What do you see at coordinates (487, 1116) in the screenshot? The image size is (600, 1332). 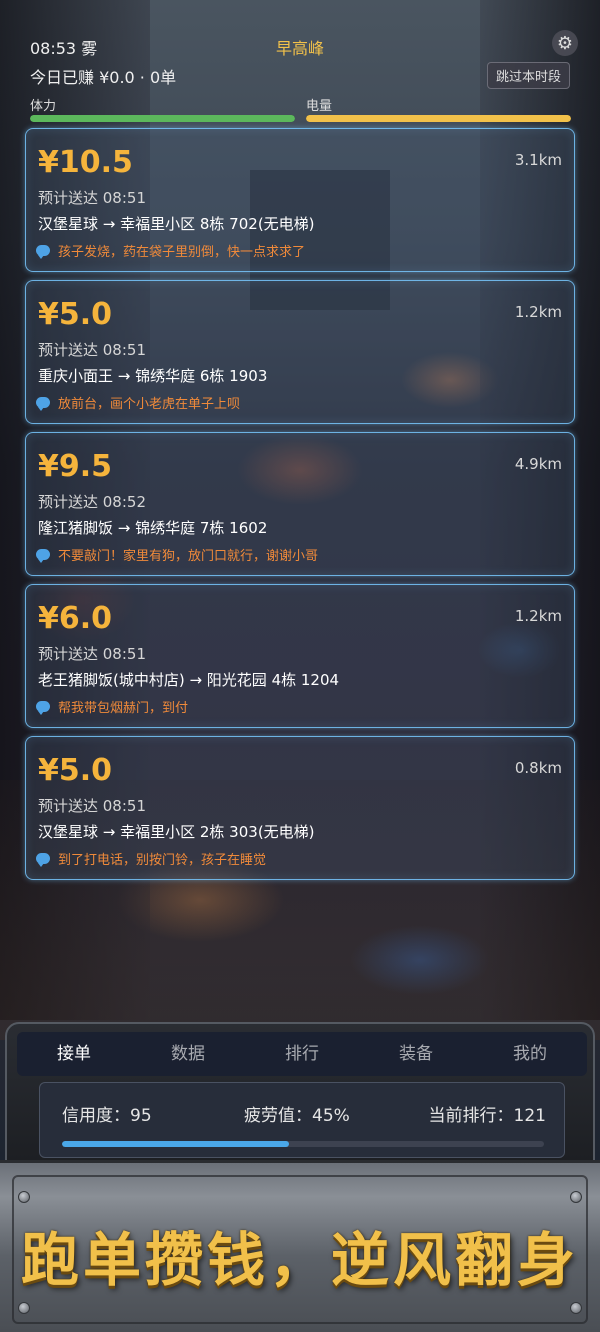 I see `current-rank: 当前排行：121` at bounding box center [487, 1116].